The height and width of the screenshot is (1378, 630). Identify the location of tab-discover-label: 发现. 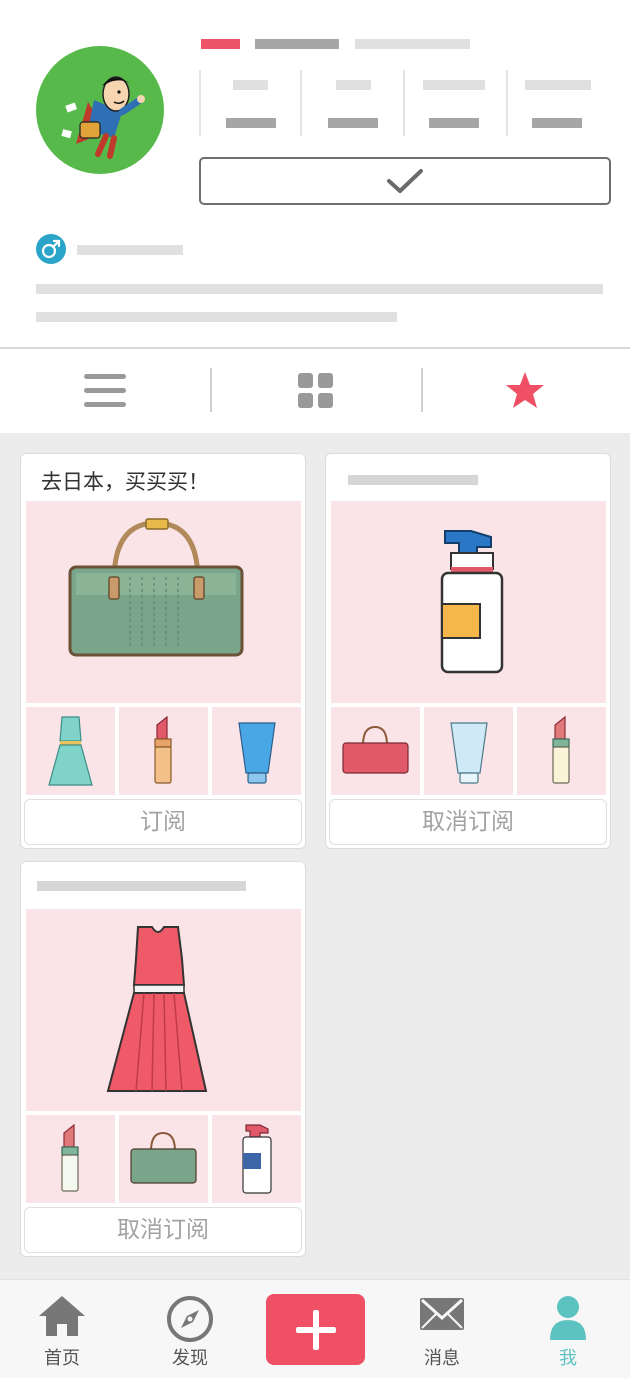
(190, 1358).